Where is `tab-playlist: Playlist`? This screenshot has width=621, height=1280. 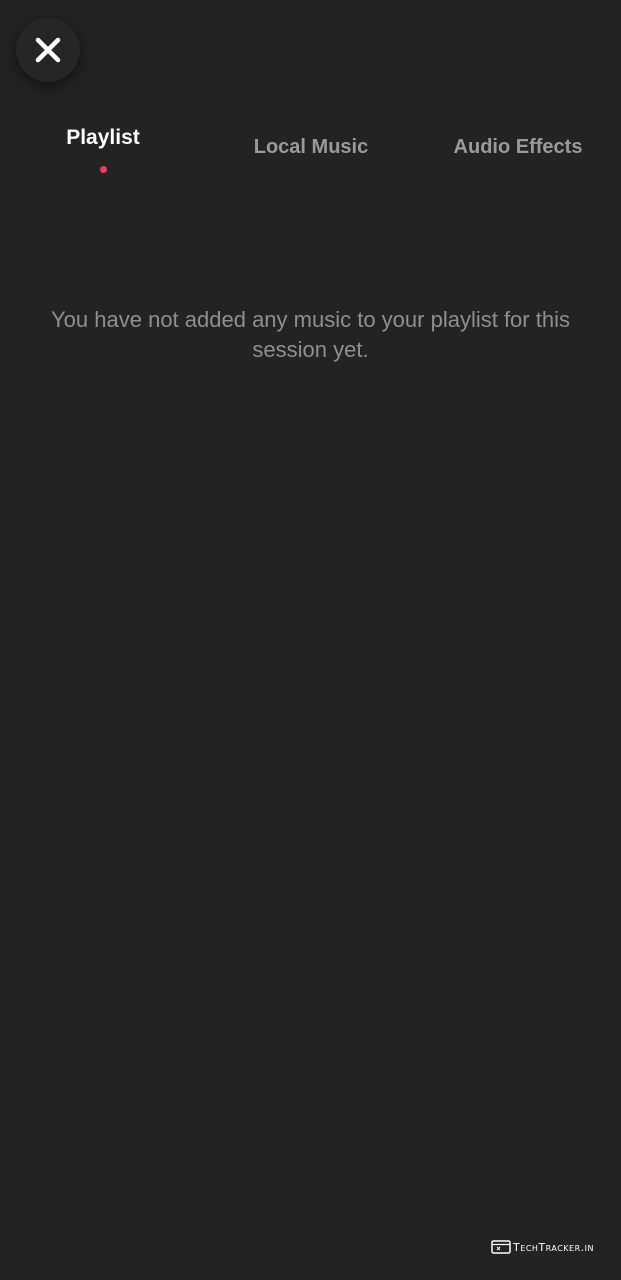
tab-playlist: Playlist is located at coordinates (103, 138).